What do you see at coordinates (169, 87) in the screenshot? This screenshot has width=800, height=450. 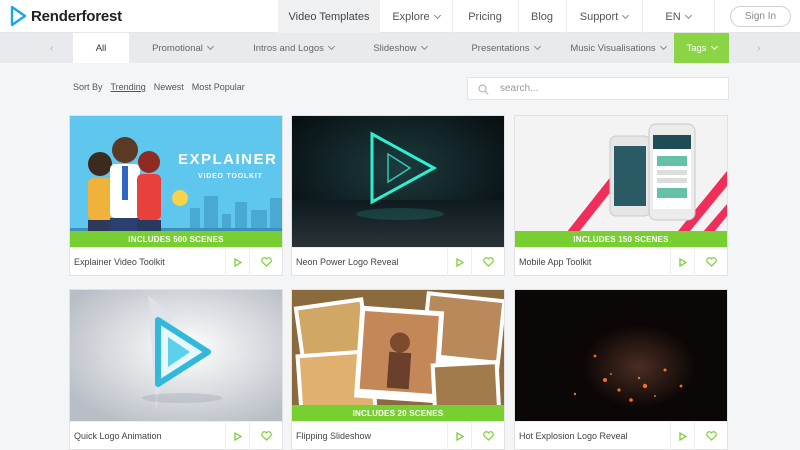 I see `sort-newest: Newest` at bounding box center [169, 87].